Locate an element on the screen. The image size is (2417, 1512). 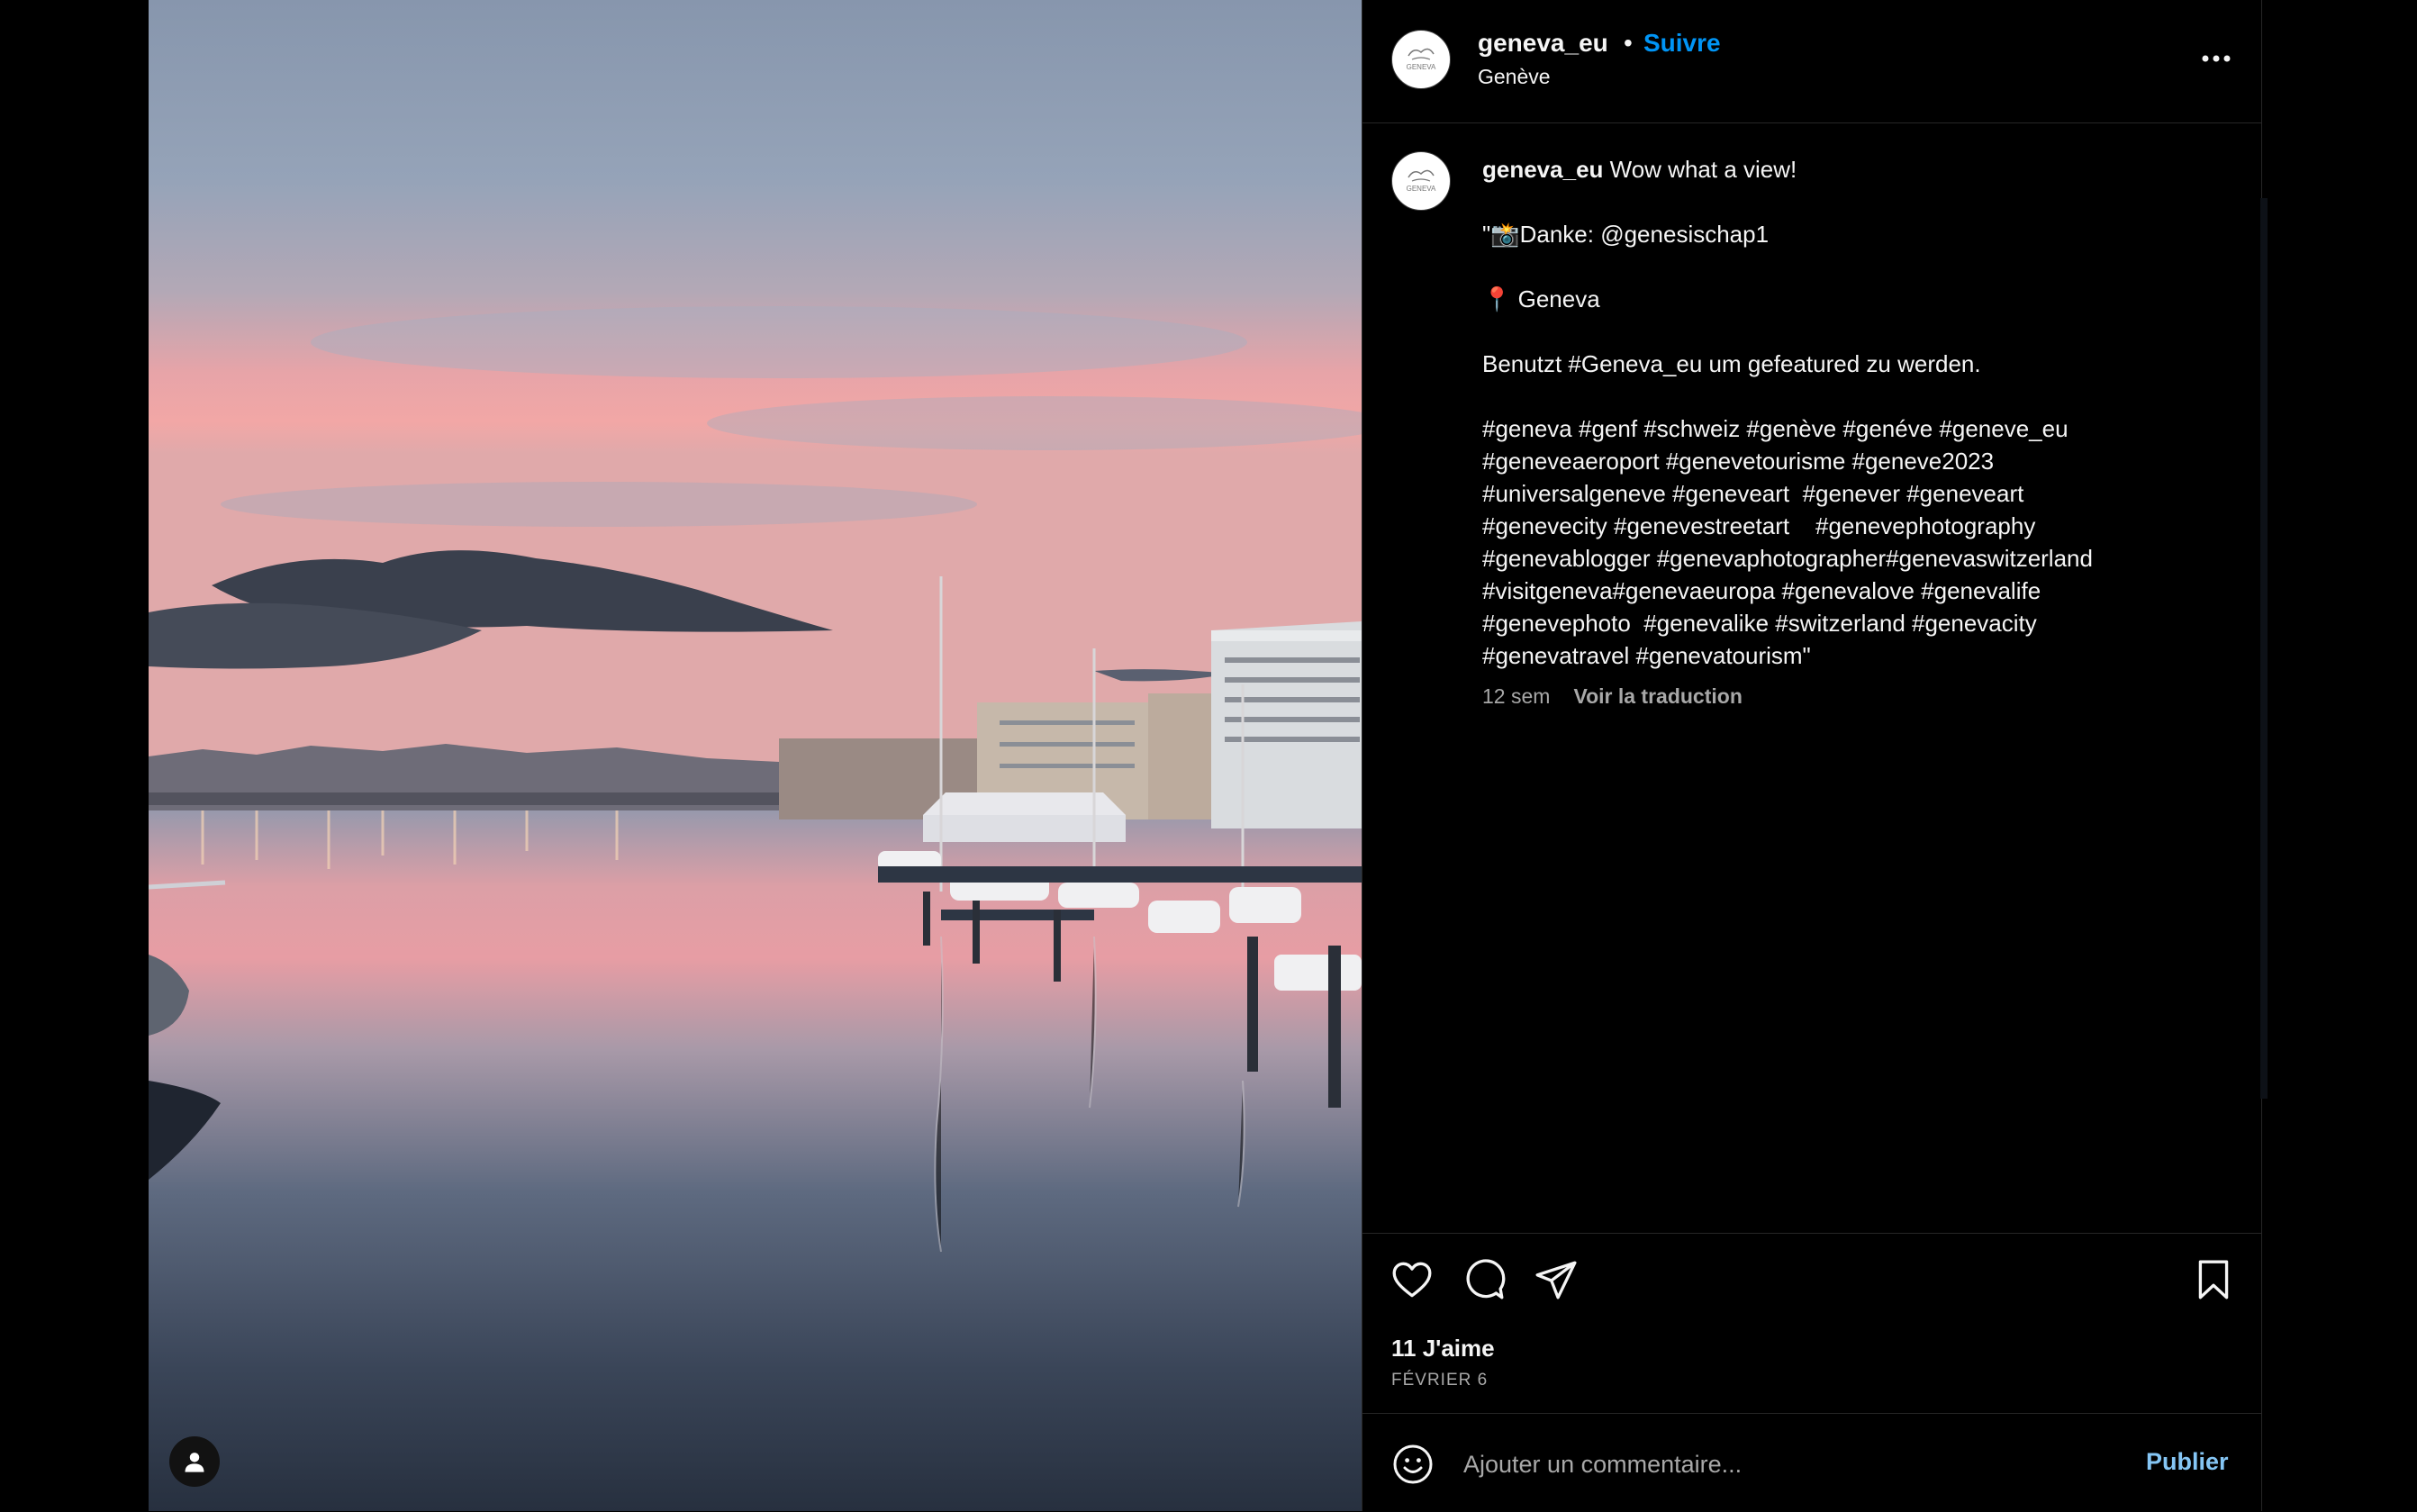
post-actions: 11 J'aime FÉVRIER 6 is located at coordinates (1811, 1323).